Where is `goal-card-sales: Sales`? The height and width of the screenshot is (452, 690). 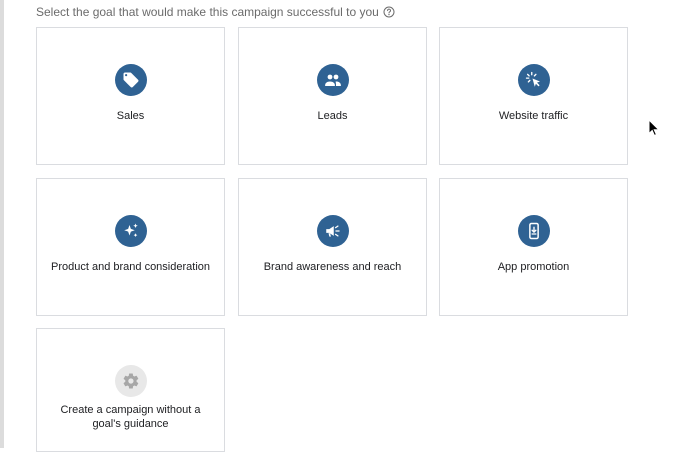 goal-card-sales: Sales is located at coordinates (130, 96).